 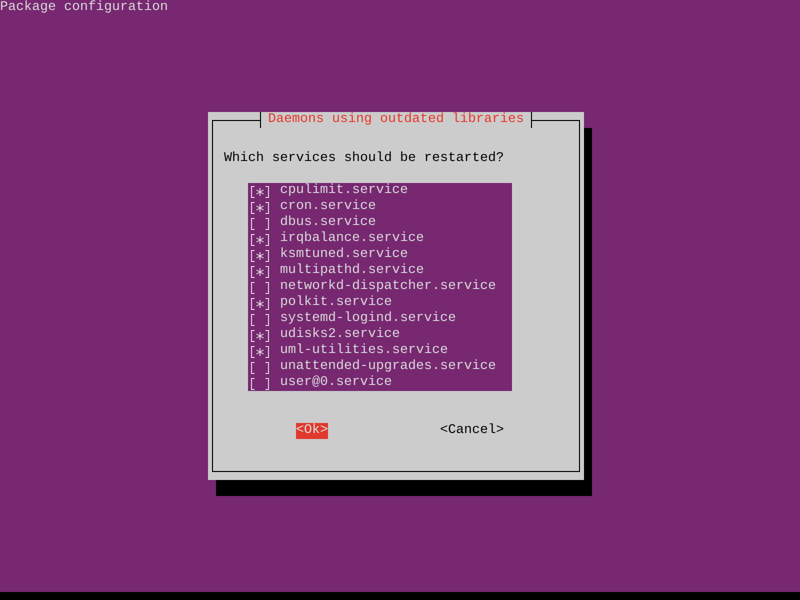 What do you see at coordinates (364, 351) in the screenshot?
I see `service-label: uml-utilities.service` at bounding box center [364, 351].